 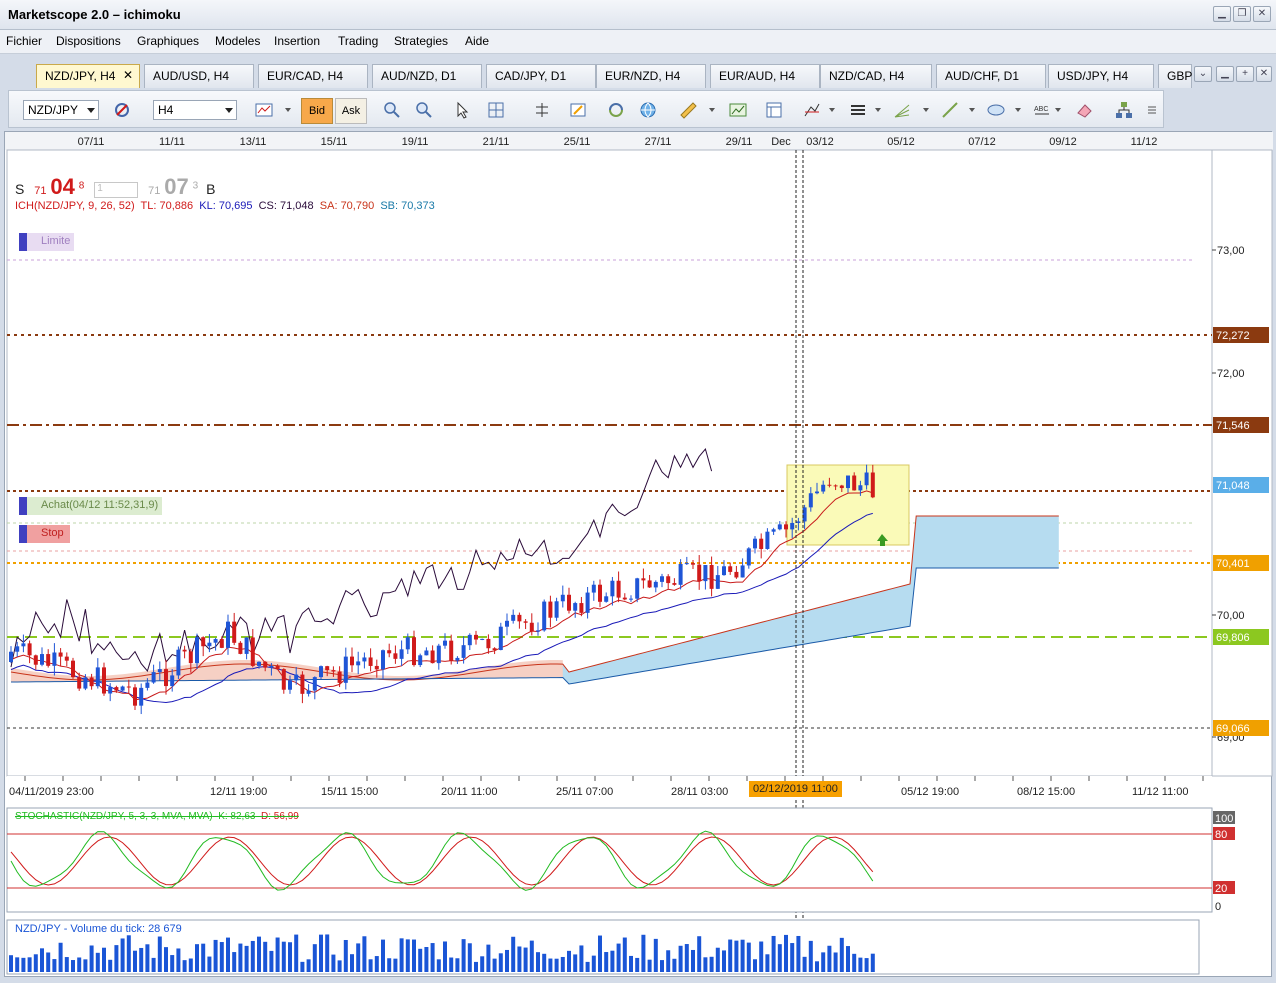 I want to click on tab-nzd-jpy: NZD/JPY, H4 ✕, so click(x=88, y=76).